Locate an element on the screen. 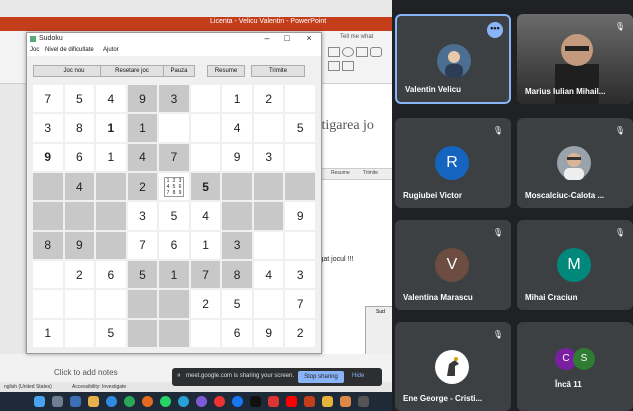 This screenshot has height=411, width=633. more-participants-tile: C S Încă 11 is located at coordinates (575, 366).